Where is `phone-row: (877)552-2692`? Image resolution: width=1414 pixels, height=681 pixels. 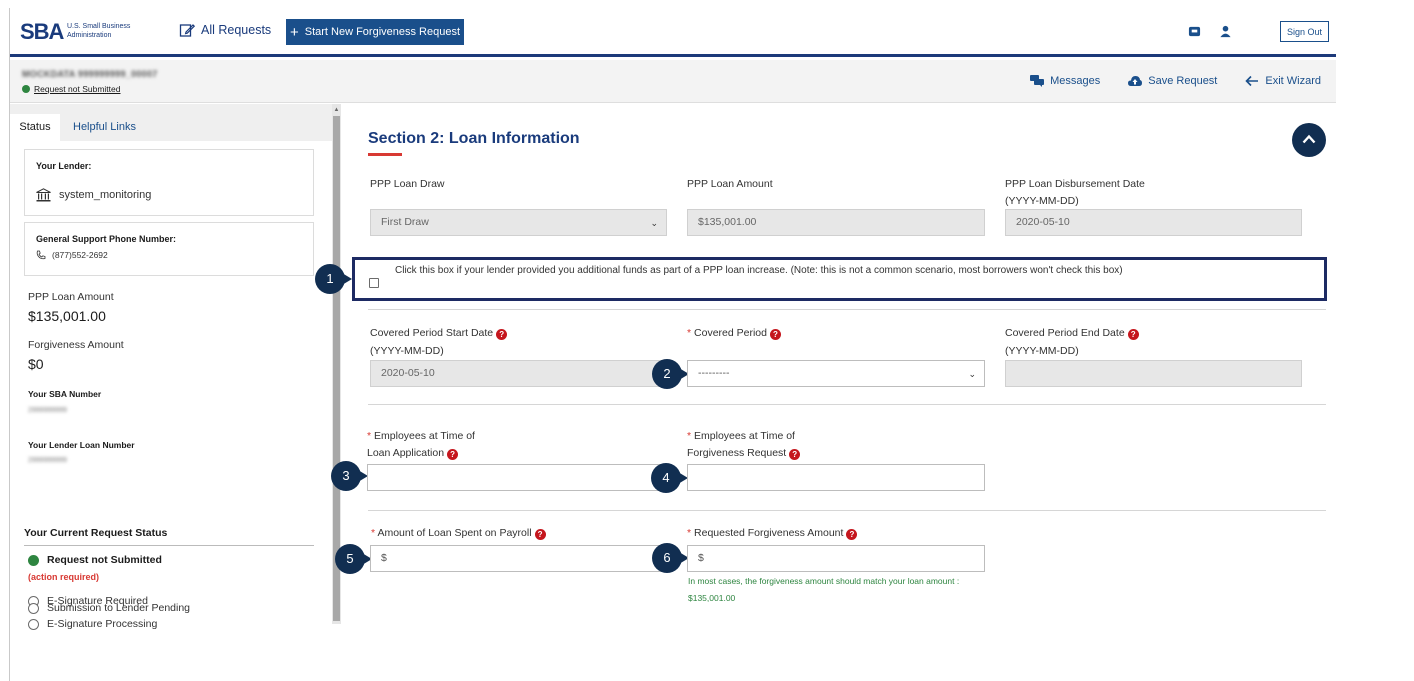 phone-row: (877)552-2692 is located at coordinates (72, 255).